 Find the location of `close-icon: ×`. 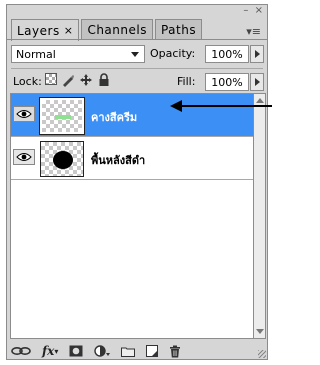

close-icon: × is located at coordinates (259, 11).